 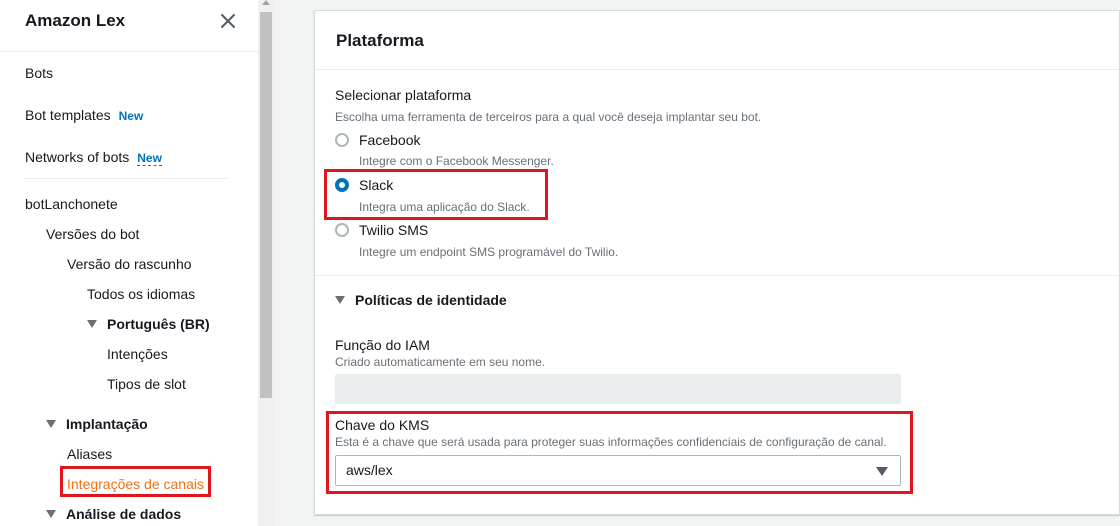 What do you see at coordinates (126, 178) in the screenshot?
I see `sidebar-divider` at bounding box center [126, 178].